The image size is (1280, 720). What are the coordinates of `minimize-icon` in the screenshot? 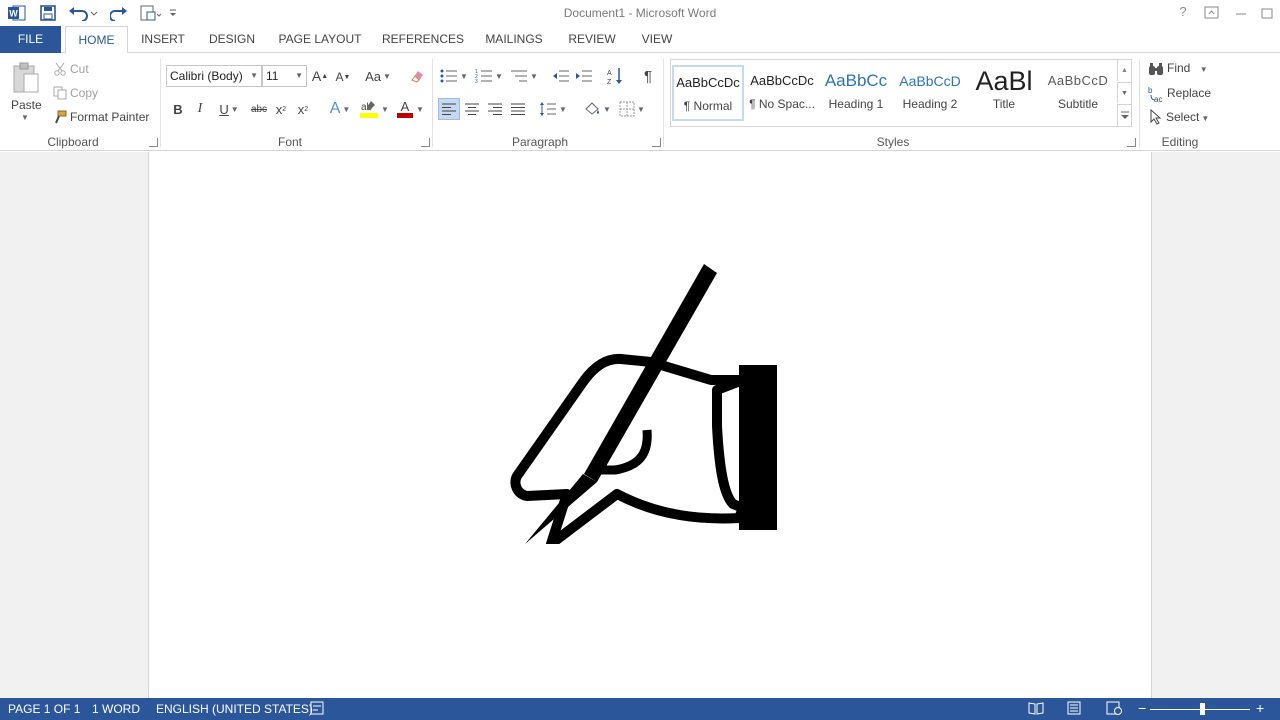 It's located at (1241, 13).